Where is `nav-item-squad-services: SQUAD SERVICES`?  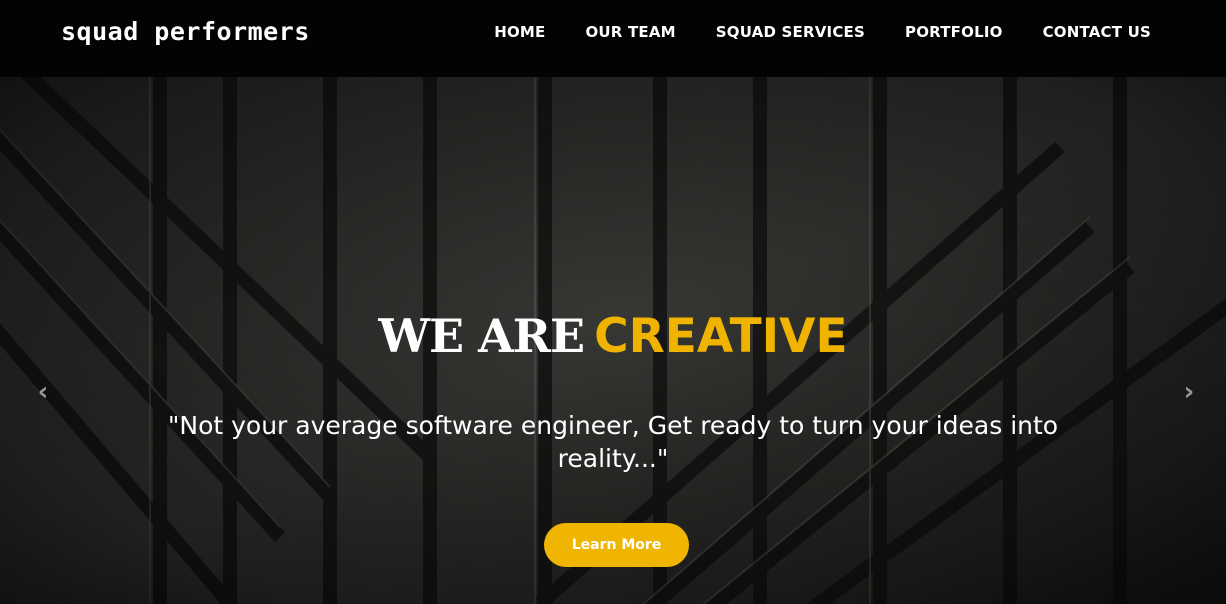
nav-item-squad-services: SQUAD SERVICES is located at coordinates (790, 31).